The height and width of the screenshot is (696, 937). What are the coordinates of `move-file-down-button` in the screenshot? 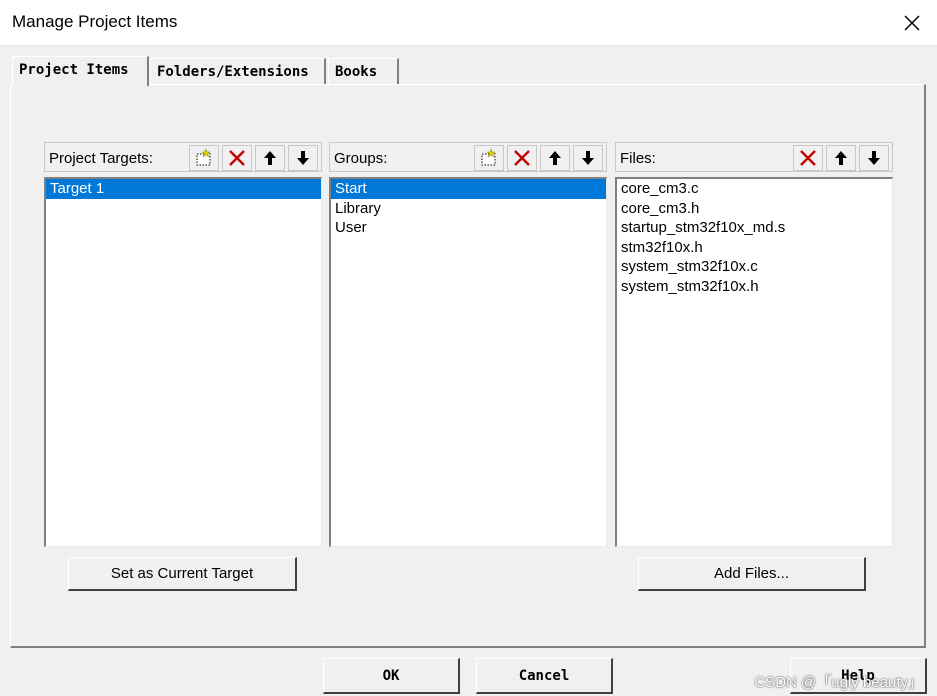 It's located at (874, 158).